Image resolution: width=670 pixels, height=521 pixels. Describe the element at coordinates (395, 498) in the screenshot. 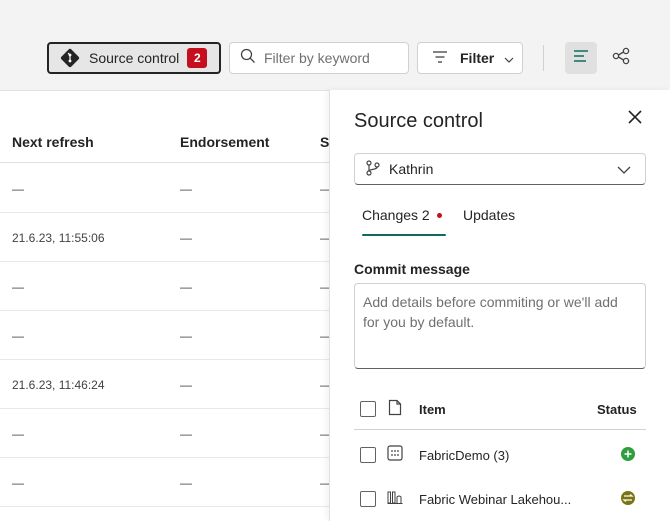

I see `lakehouse-icon` at that location.